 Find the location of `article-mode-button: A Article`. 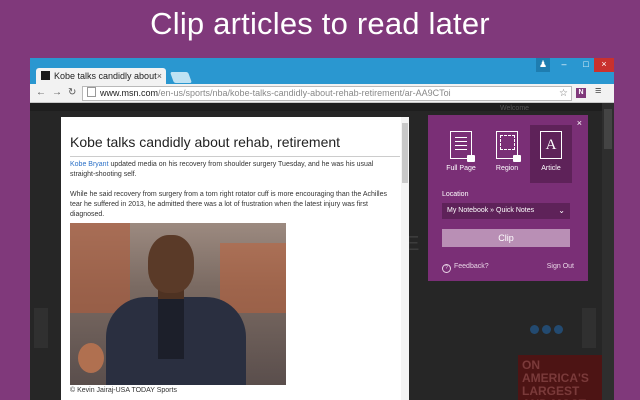

article-mode-button: A Article is located at coordinates (551, 154).